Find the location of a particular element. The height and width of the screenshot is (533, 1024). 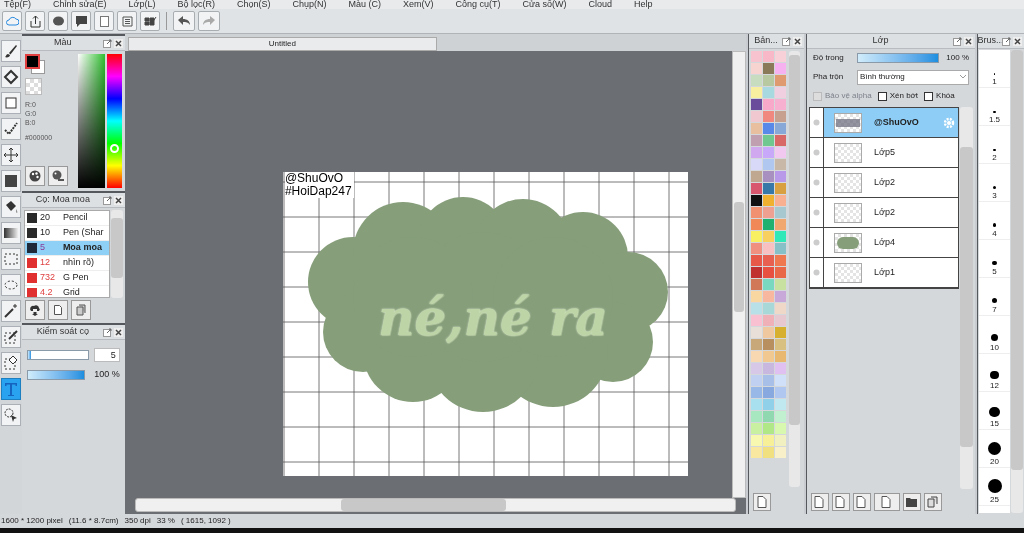

brush-size-item: 25 is located at coordinates (994, 487).